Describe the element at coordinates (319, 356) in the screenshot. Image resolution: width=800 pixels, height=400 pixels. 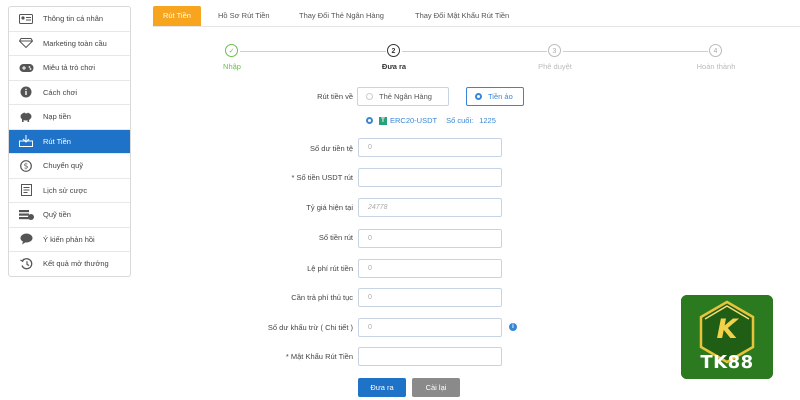
I see `withdraw-password-label: * Mật Khẩu Rút Tiền` at that location.